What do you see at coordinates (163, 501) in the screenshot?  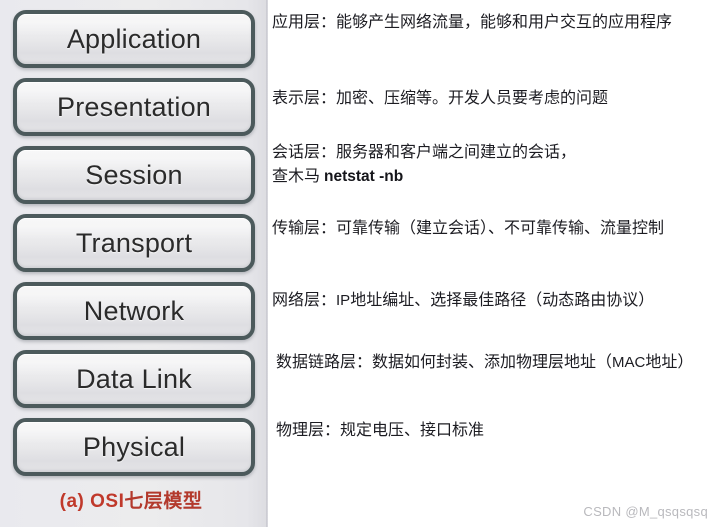 I see `diagram-caption-cjk: 七层模型` at bounding box center [163, 501].